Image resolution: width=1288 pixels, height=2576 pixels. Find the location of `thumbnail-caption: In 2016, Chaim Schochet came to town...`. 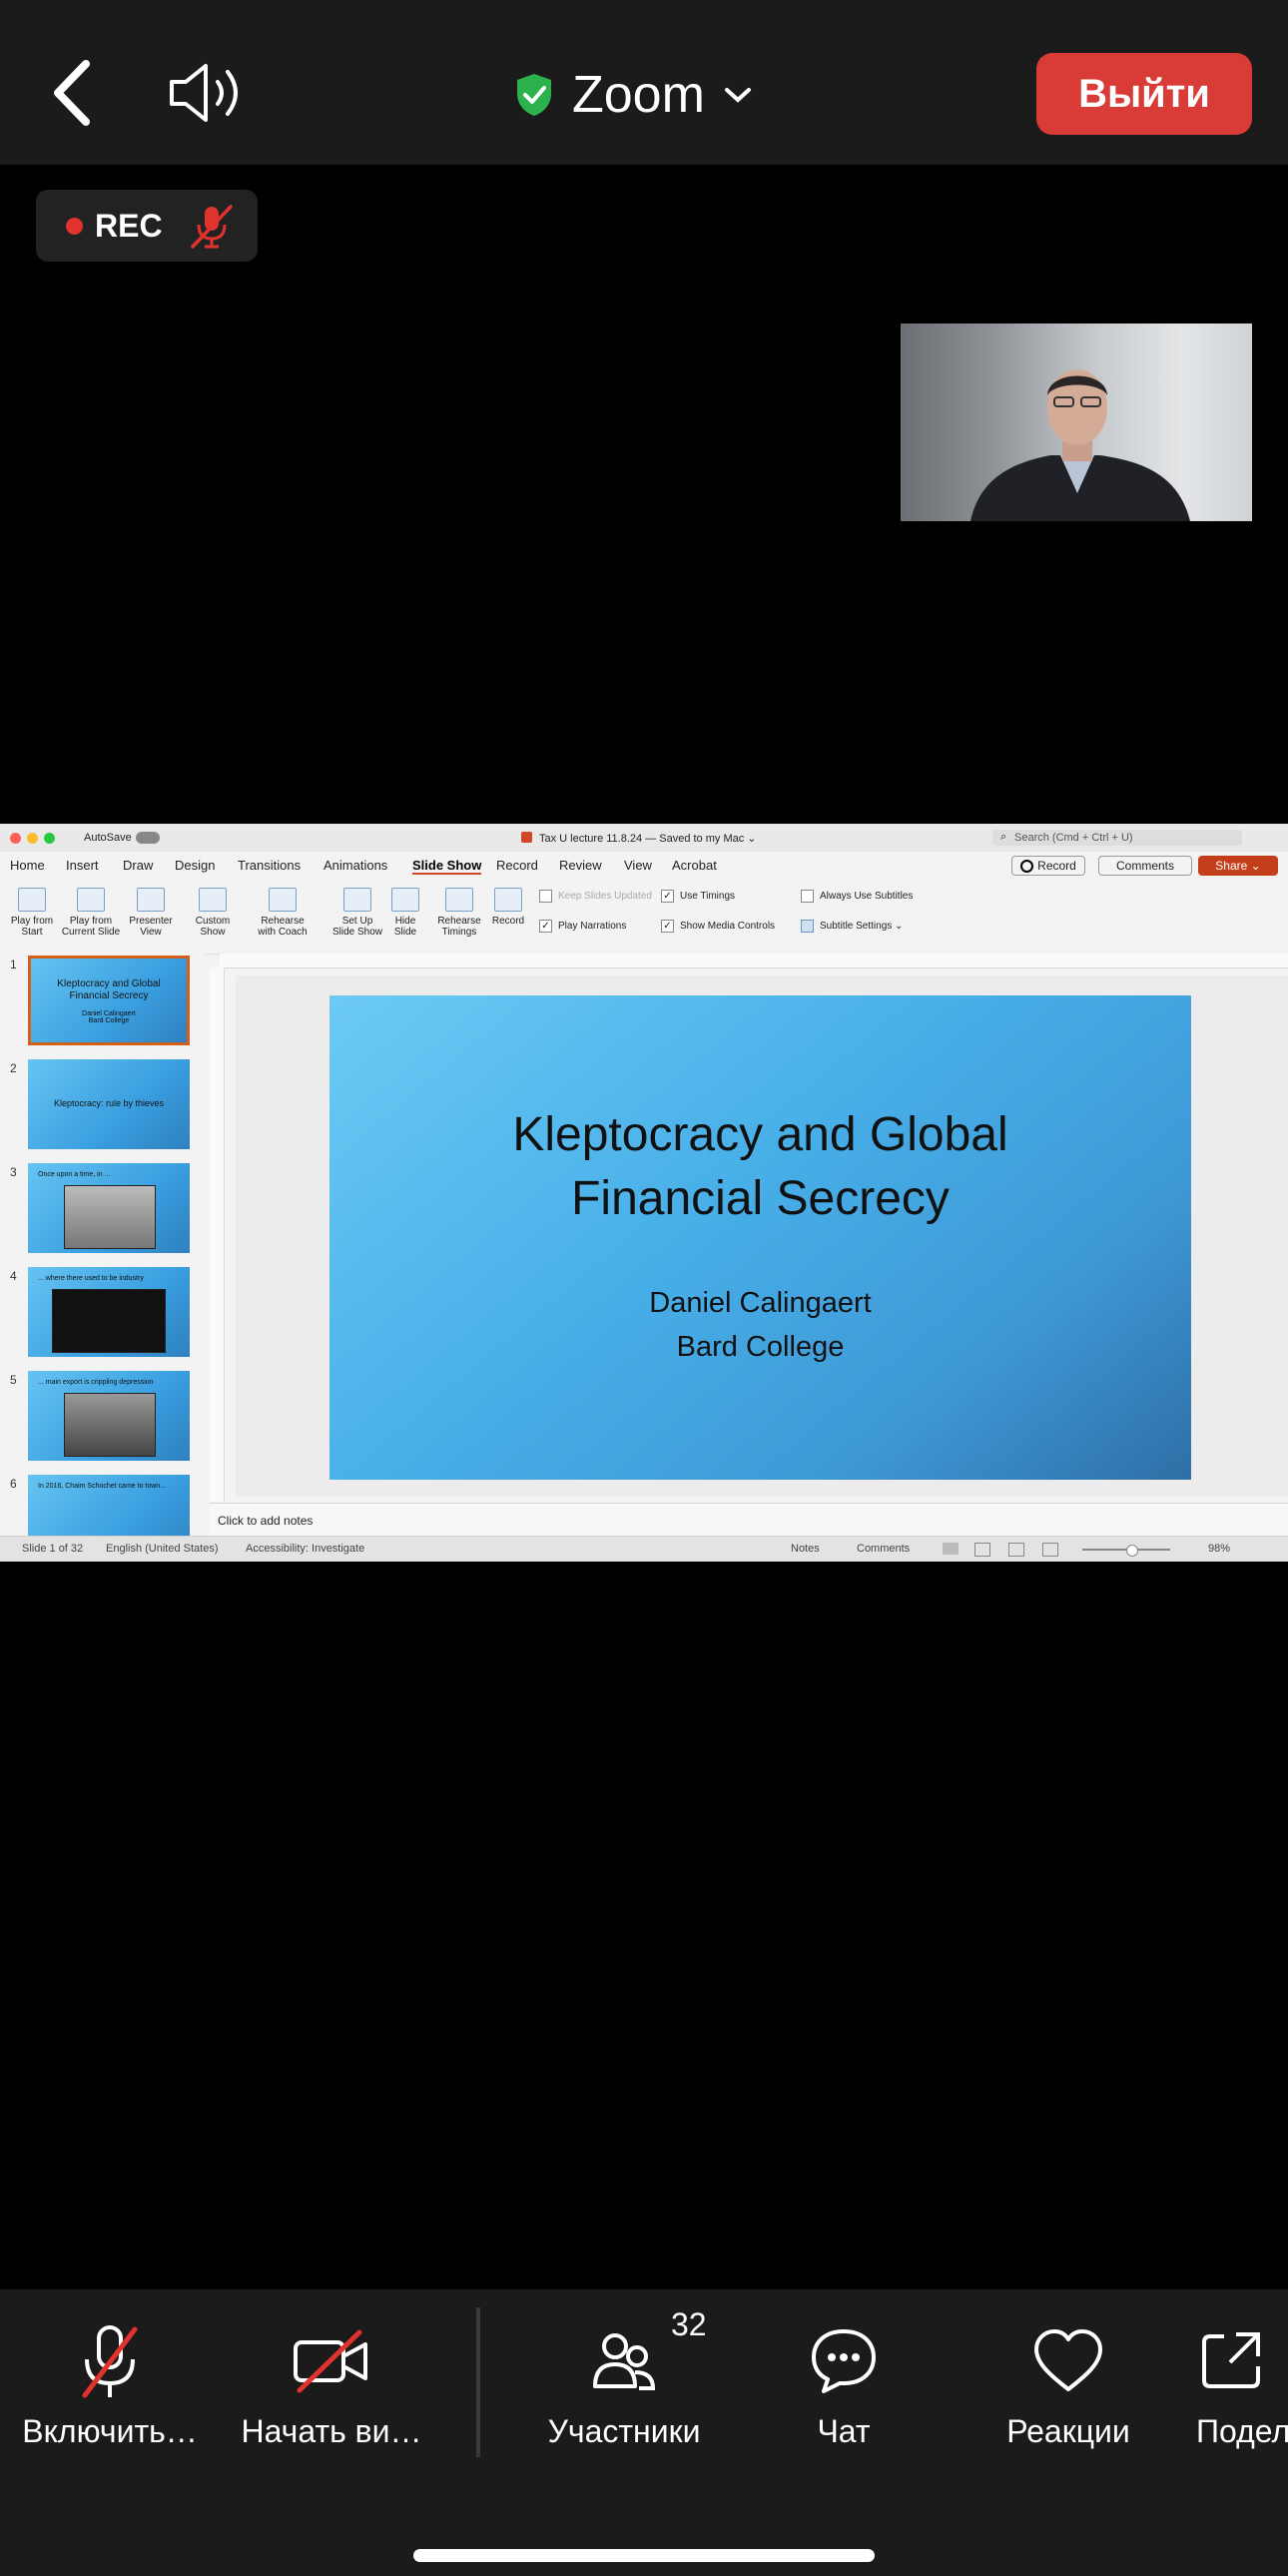

thumbnail-caption: In 2016, Chaim Schochet came to town... is located at coordinates (102, 1486).